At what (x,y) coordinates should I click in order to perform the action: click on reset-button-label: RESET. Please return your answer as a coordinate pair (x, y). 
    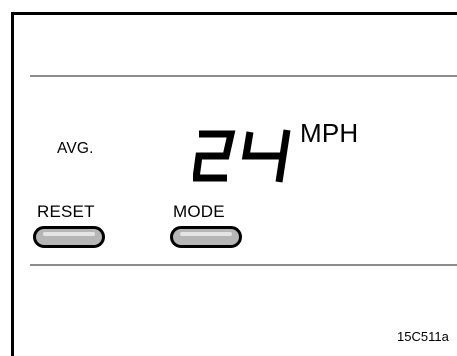
    Looking at the image, I should click on (66, 211).